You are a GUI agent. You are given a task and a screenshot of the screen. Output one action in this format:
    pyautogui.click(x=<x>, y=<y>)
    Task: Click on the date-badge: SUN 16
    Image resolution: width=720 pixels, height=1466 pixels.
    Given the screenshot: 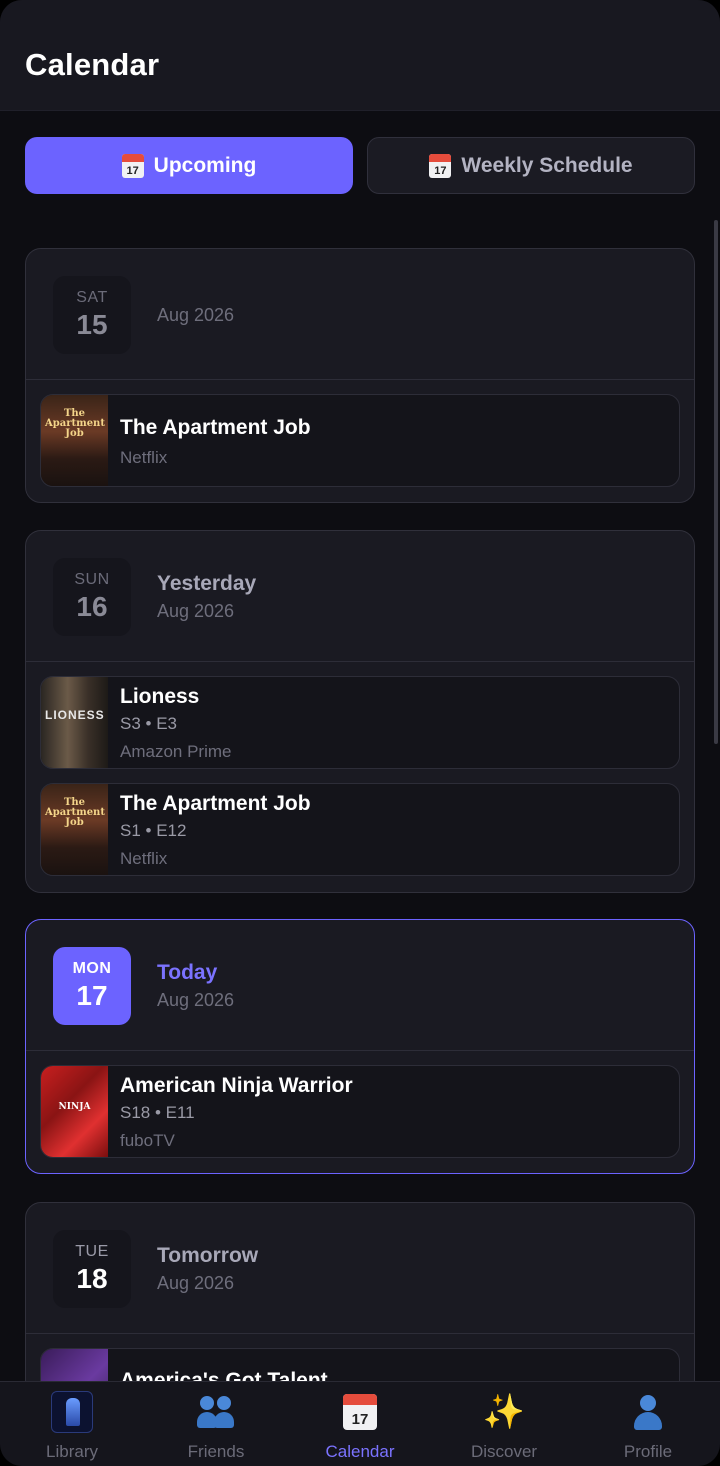 What is the action you would take?
    pyautogui.click(x=92, y=597)
    